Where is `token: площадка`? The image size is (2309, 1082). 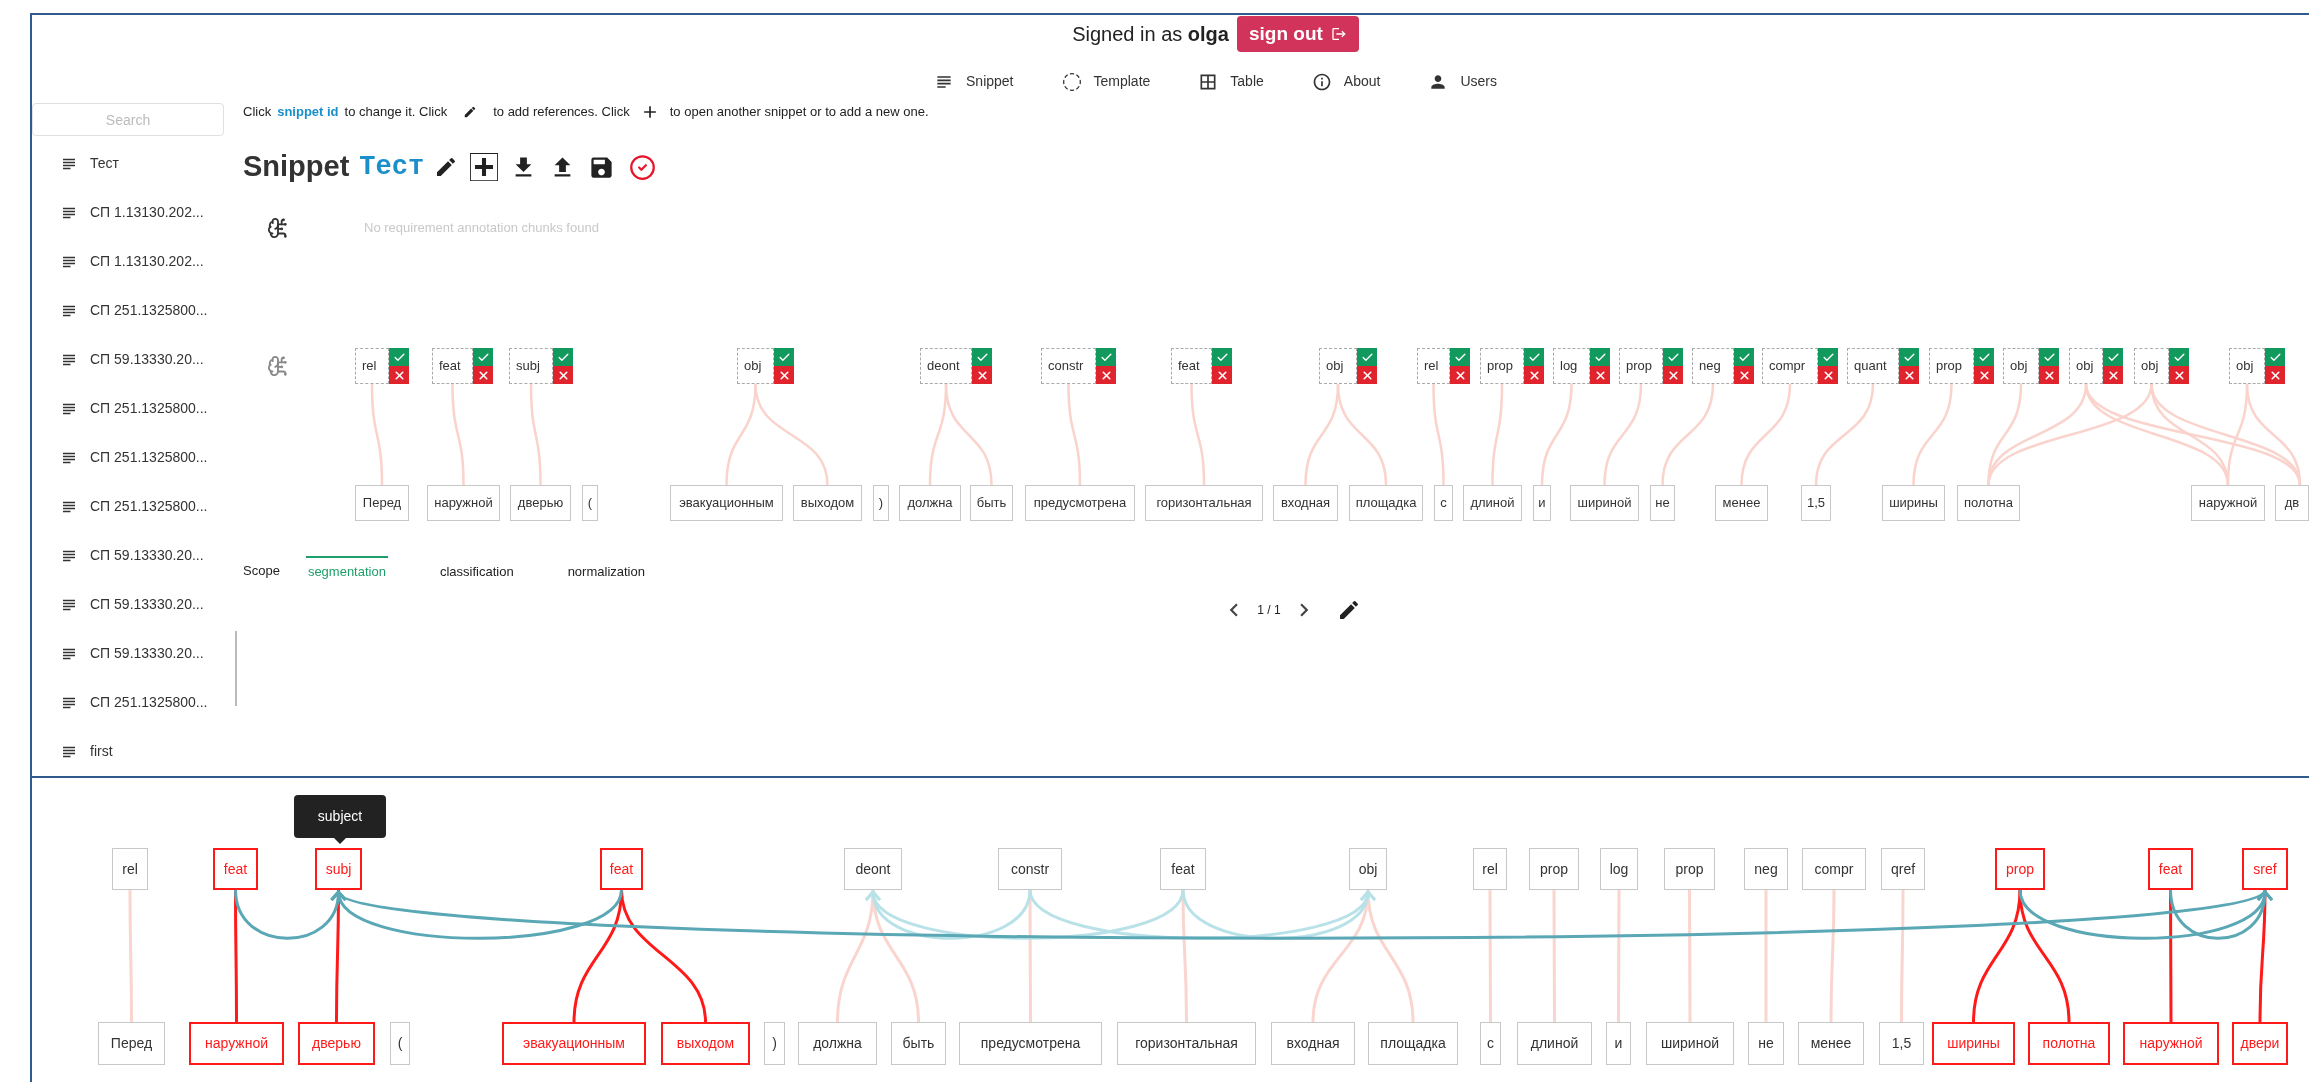
token: площадка is located at coordinates (1413, 1043).